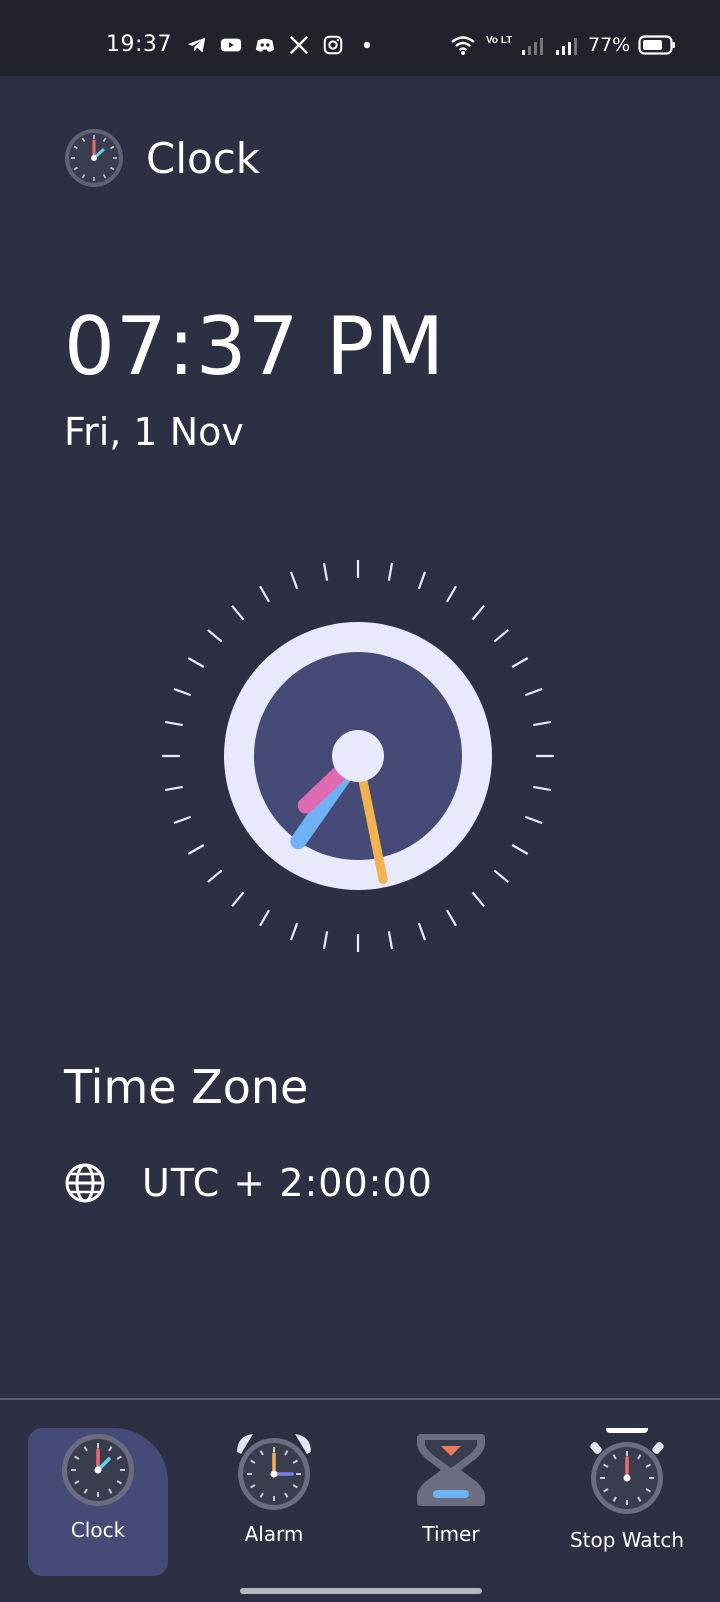 The width and height of the screenshot is (720, 1602). I want to click on system-status: Vo LTE2 77%, so click(563, 45).